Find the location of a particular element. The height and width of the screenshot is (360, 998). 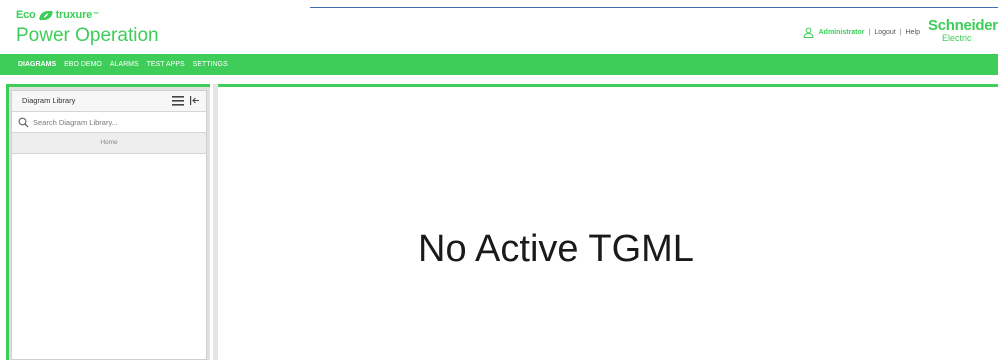

brand: Eco truxure ™ Power Operation is located at coordinates (87, 27).